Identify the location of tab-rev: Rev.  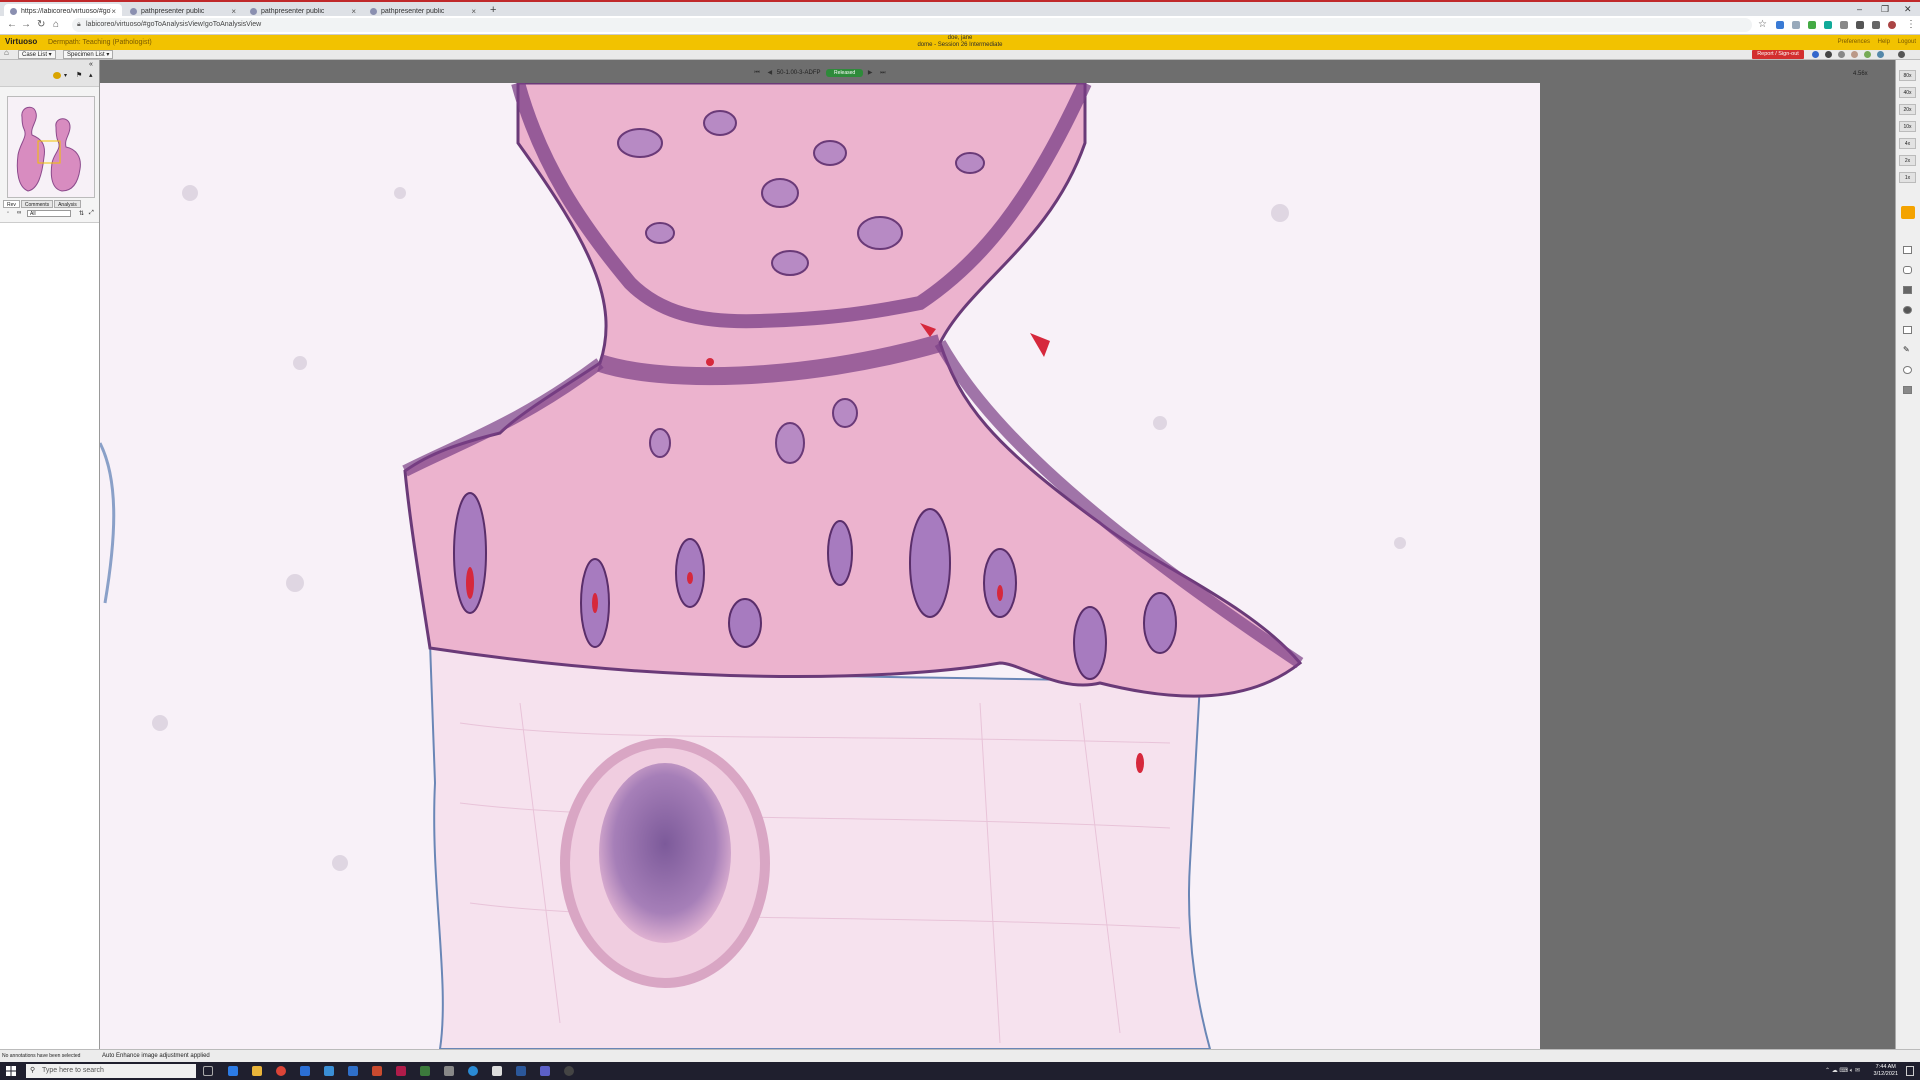
(11, 204).